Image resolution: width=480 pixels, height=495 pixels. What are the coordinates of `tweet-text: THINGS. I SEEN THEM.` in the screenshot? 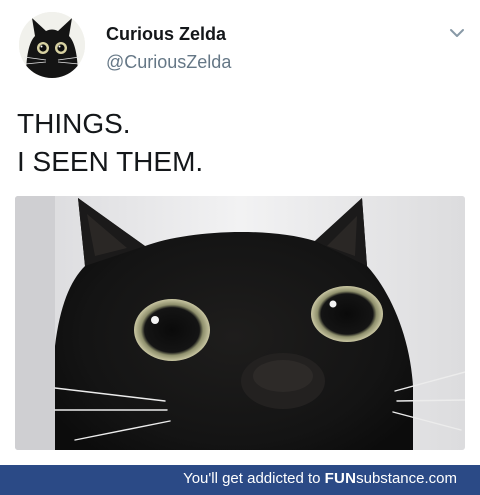 It's located at (110, 143).